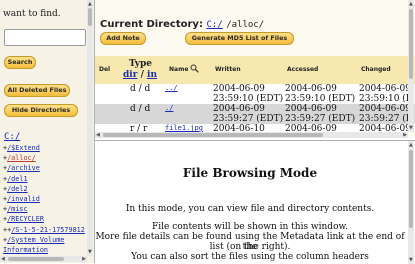 This screenshot has height=264, width=415. Describe the element at coordinates (46, 179) in the screenshot. I see `tree-item: +/del1` at that location.